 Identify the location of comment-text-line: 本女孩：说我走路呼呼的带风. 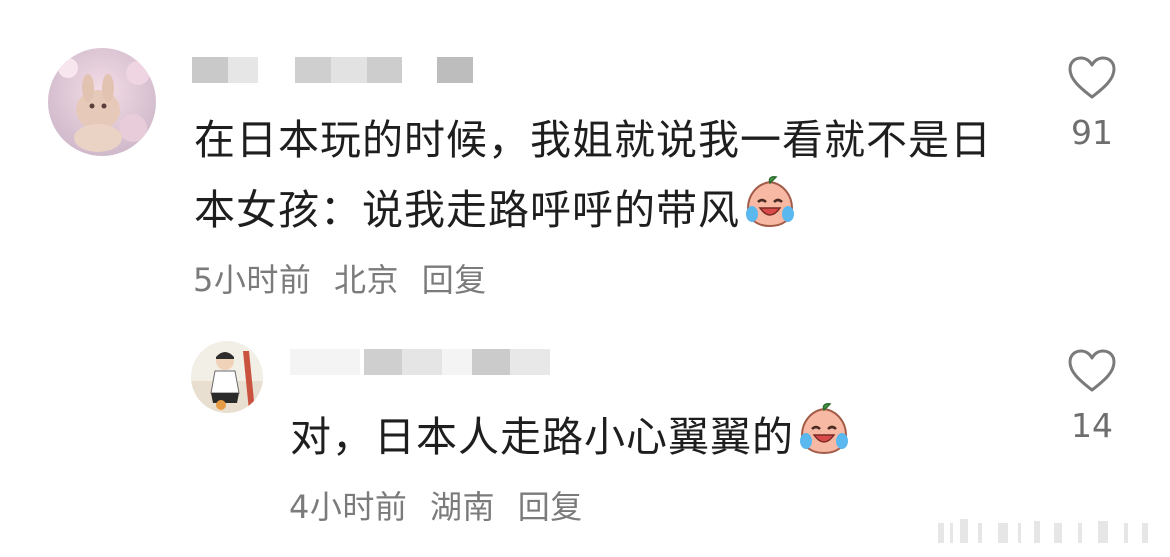
(593, 212).